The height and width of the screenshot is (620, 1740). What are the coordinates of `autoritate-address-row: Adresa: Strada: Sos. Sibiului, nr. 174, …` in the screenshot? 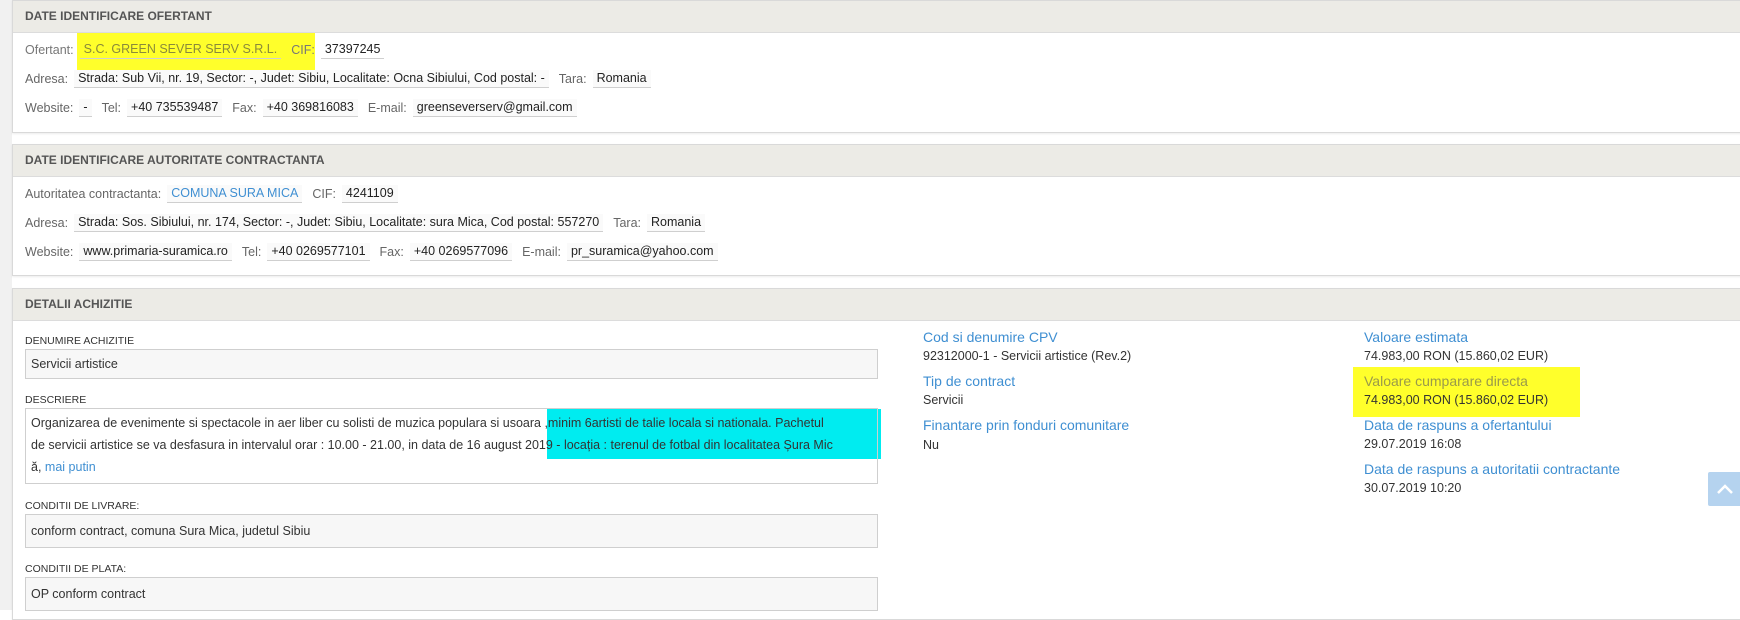 It's located at (370, 223).